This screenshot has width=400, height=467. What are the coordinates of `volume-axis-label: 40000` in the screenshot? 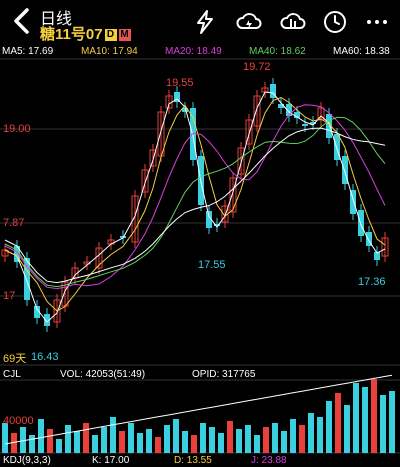 It's located at (18, 421).